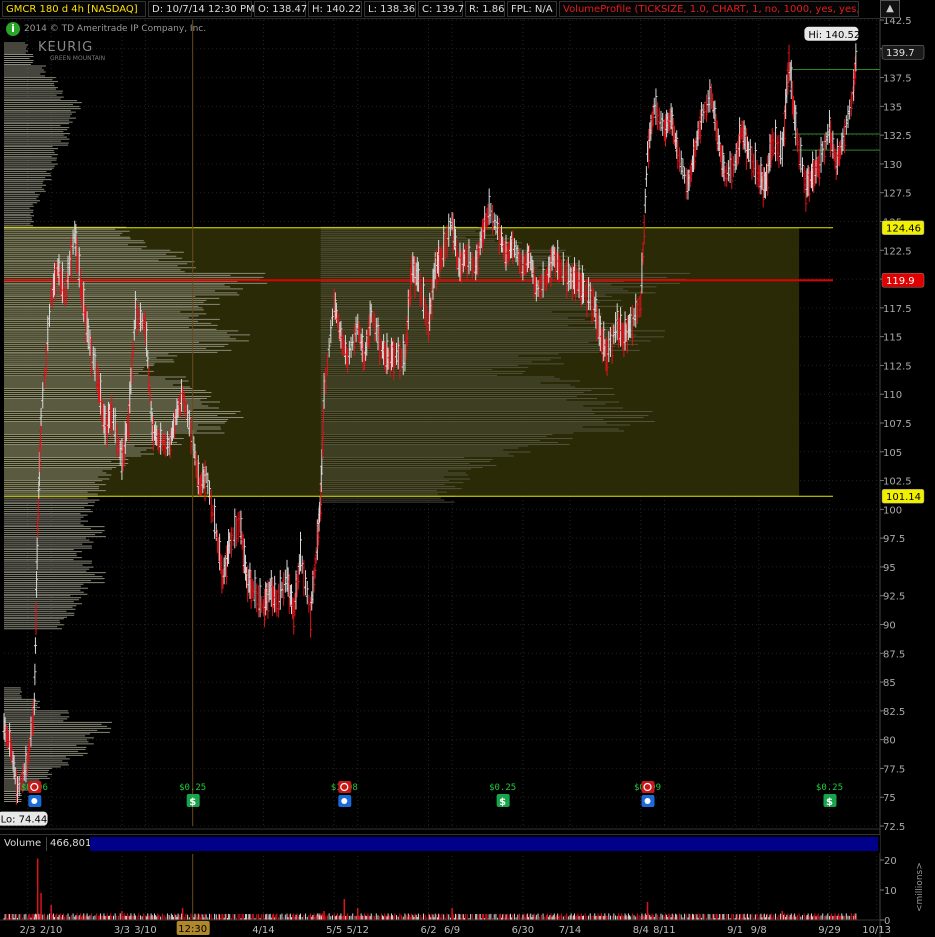 The width and height of the screenshot is (935, 937). Describe the element at coordinates (900, 53) in the screenshot. I see `last-price-tag: 139.7` at that location.